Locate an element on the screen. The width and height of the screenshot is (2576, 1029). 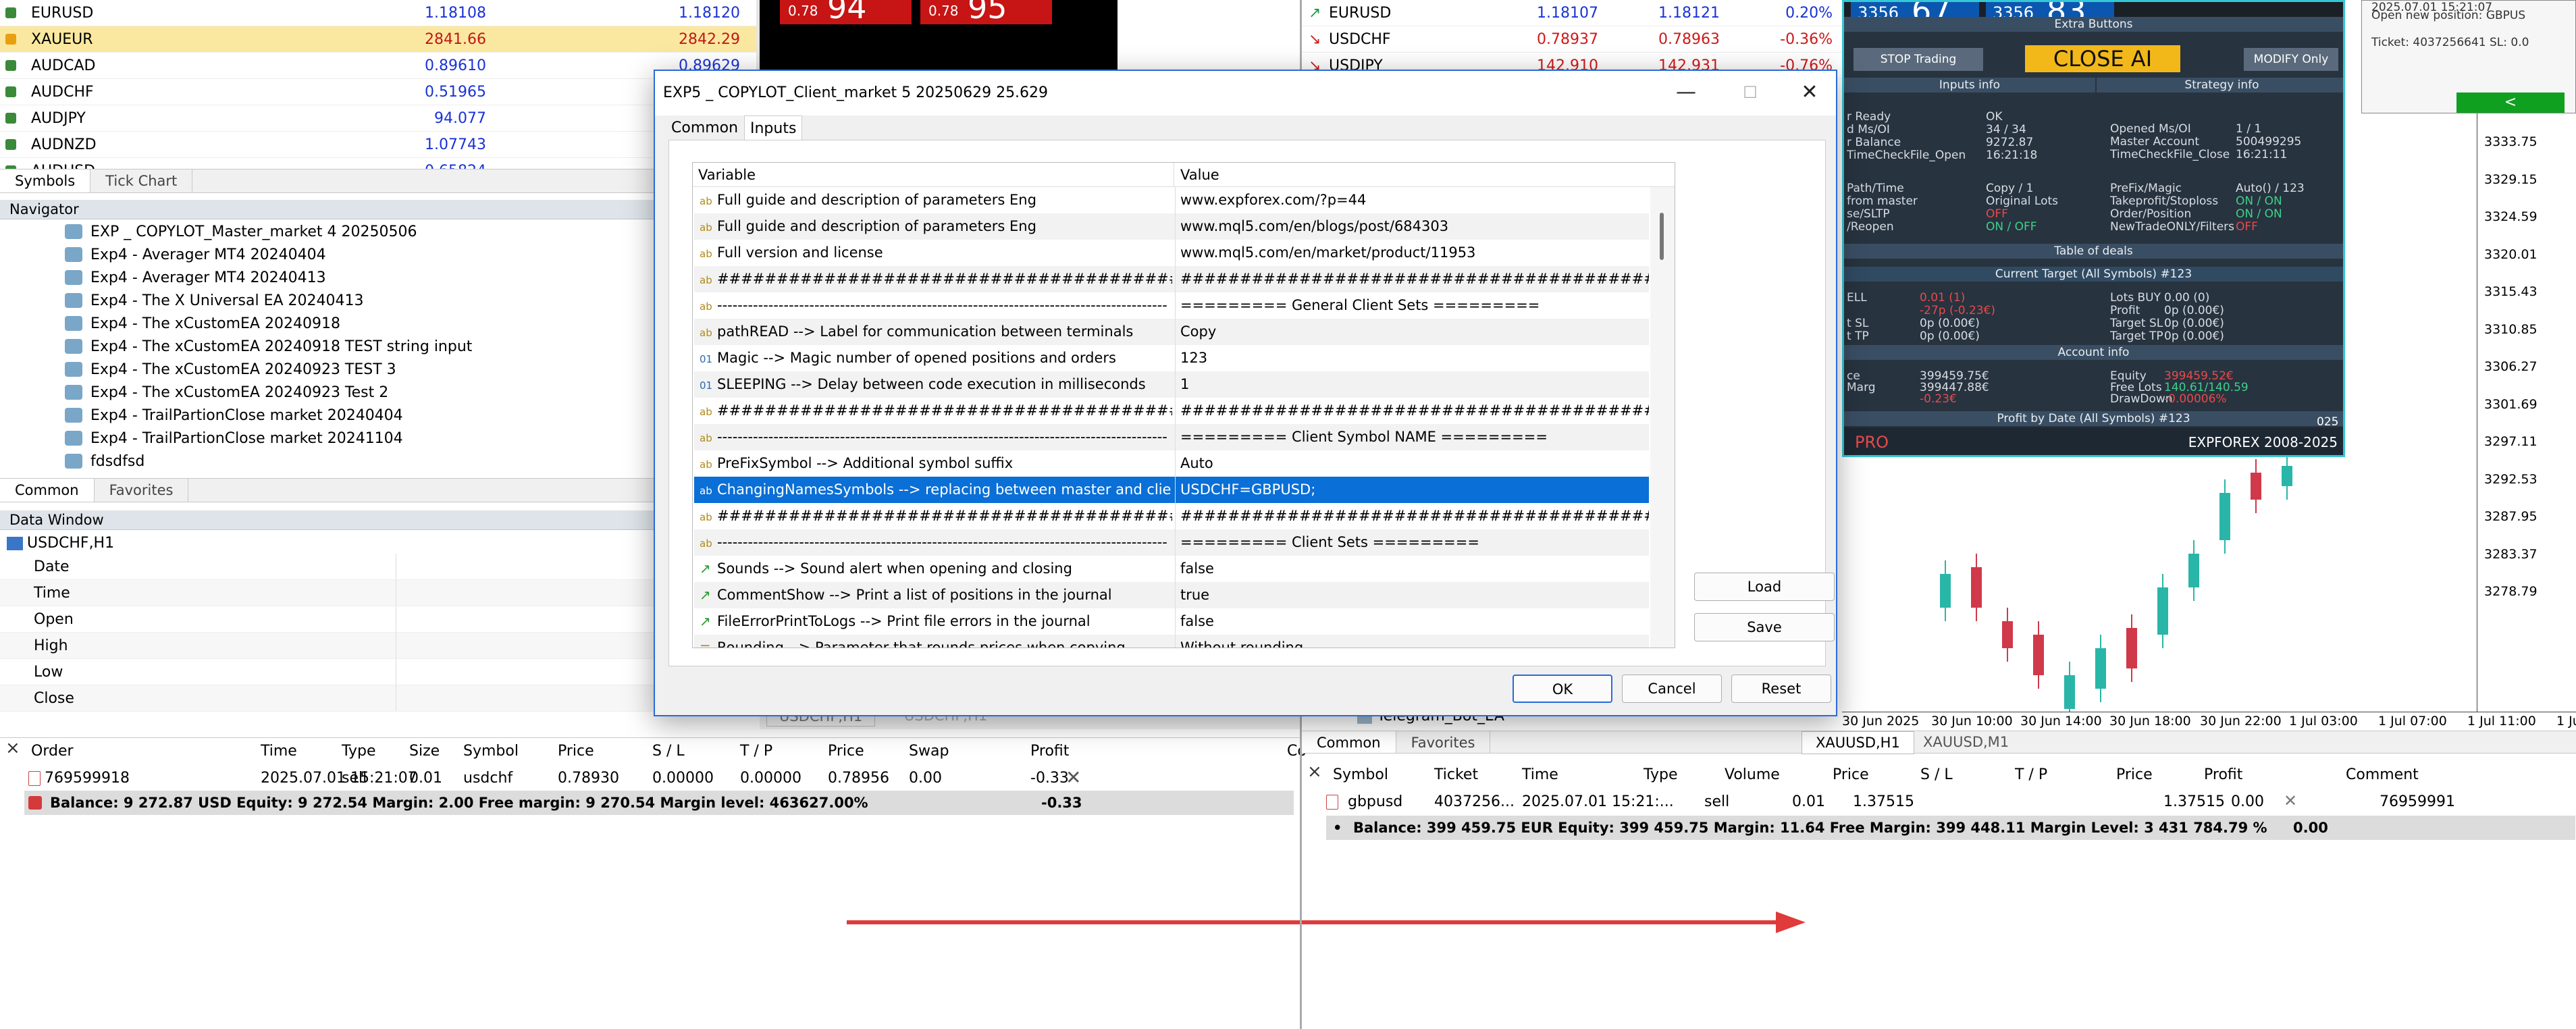
ea-extra-buttons: Extra Buttons is located at coordinates (2093, 24).